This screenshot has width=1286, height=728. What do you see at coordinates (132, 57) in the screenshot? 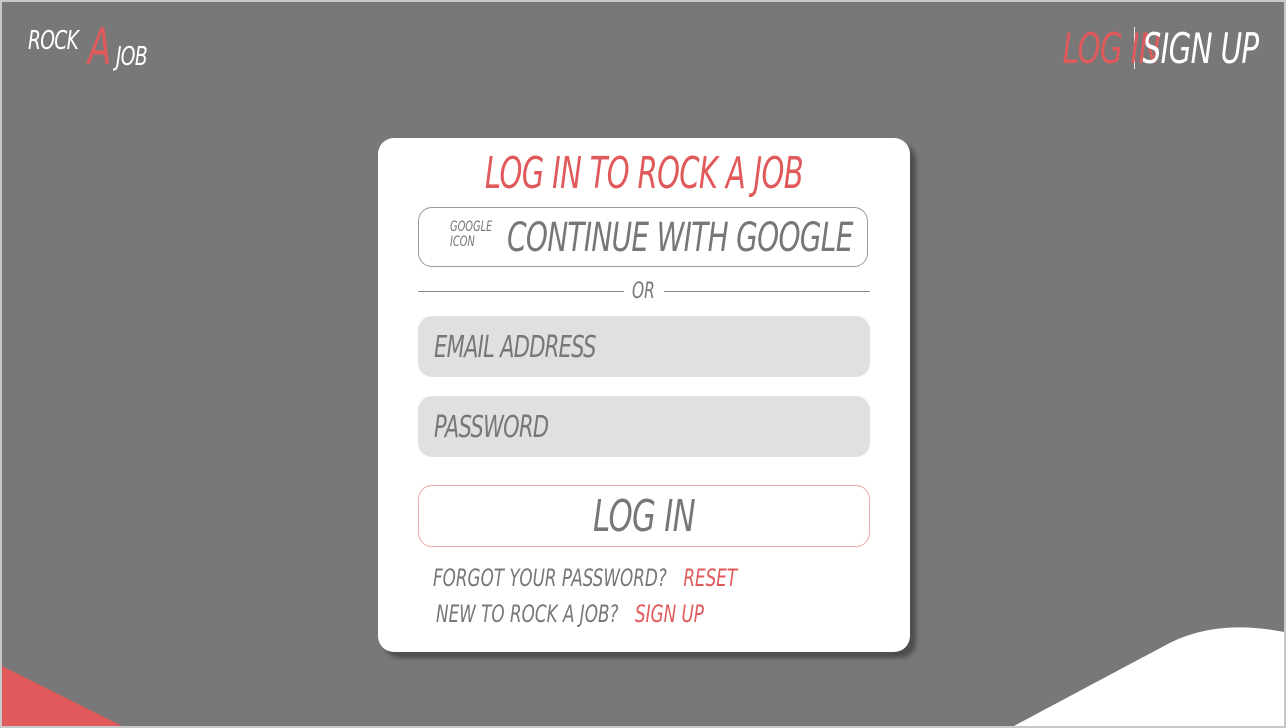
I see `logo-word-job: JOB` at bounding box center [132, 57].